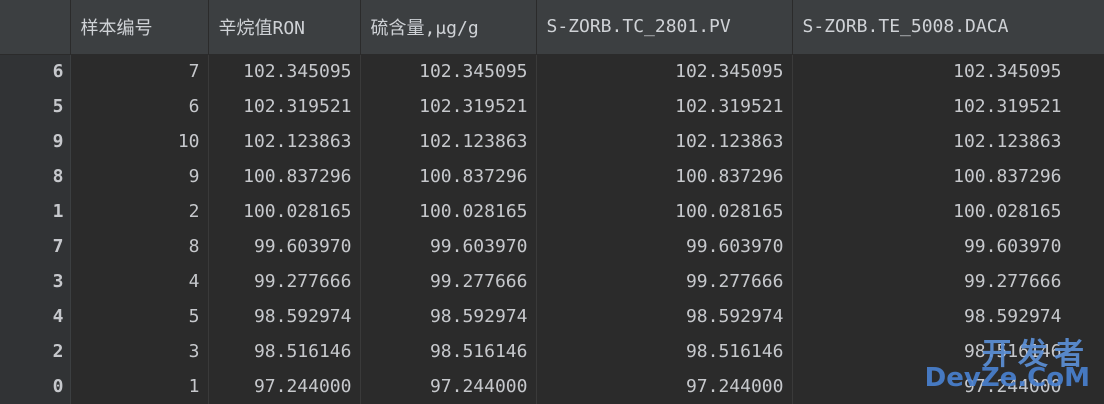 The height and width of the screenshot is (404, 1104). I want to click on row-index: 3, so click(35, 281).